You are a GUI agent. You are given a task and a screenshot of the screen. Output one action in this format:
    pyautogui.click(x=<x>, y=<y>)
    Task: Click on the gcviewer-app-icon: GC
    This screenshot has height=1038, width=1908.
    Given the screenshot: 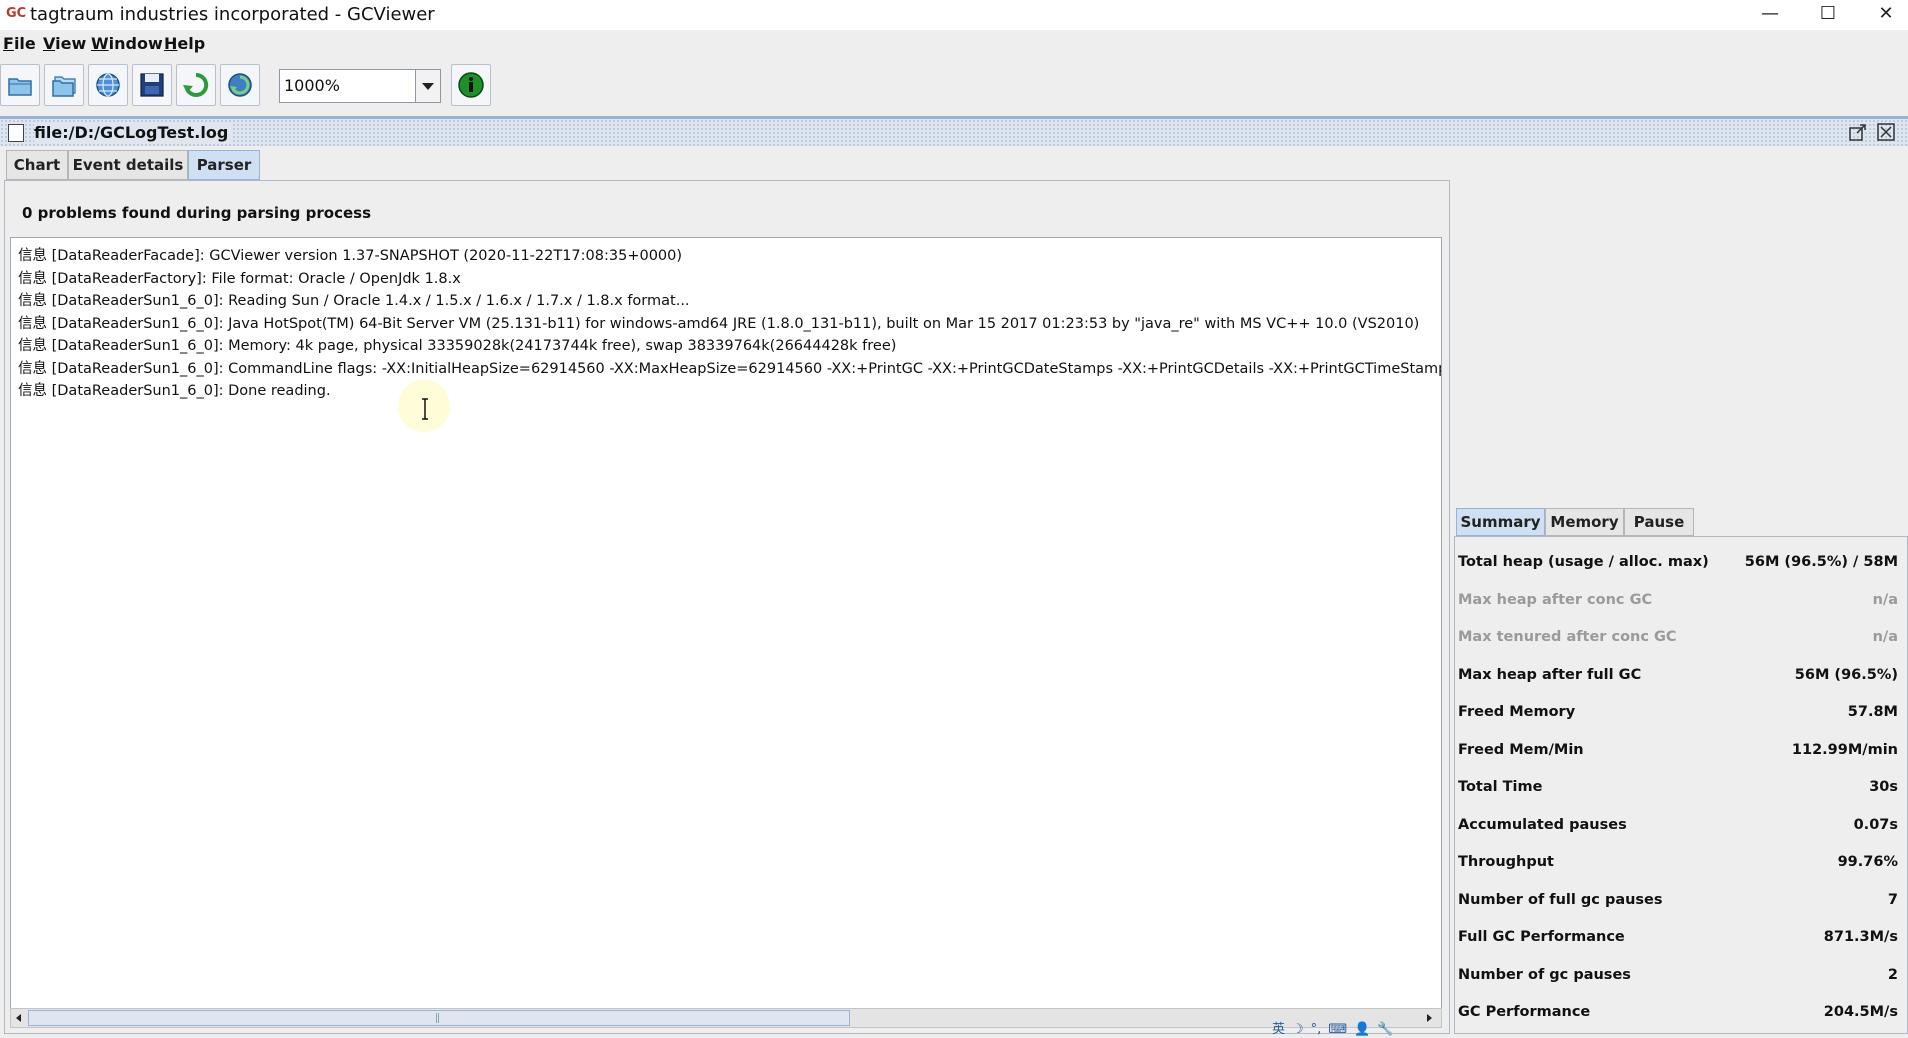 What is the action you would take?
    pyautogui.click(x=16, y=13)
    